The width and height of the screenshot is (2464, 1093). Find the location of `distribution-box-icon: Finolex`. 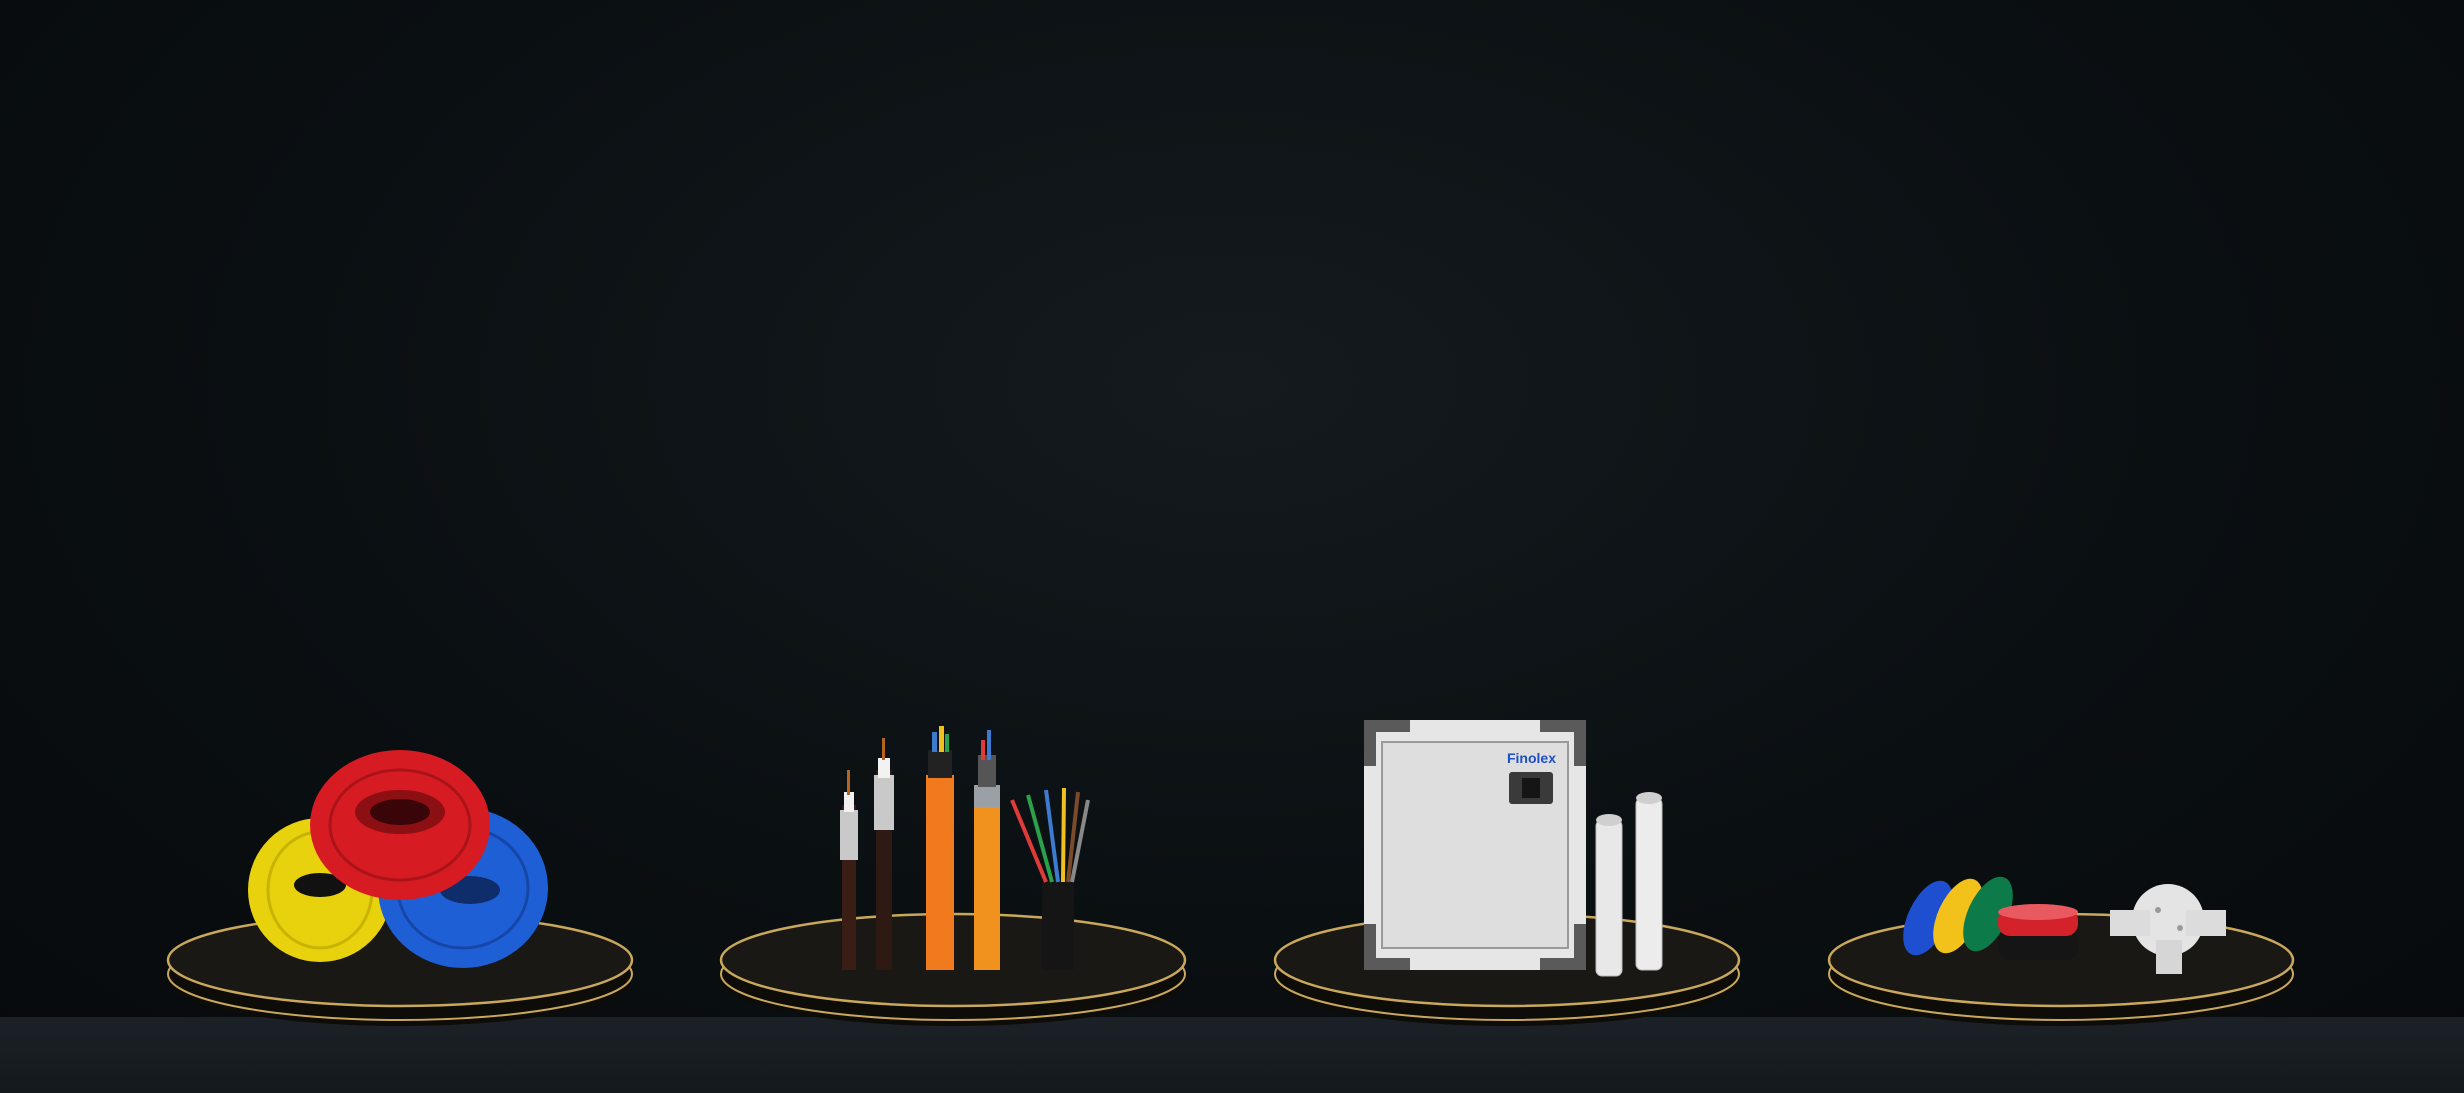

distribution-box-icon: Finolex is located at coordinates (1475, 845).